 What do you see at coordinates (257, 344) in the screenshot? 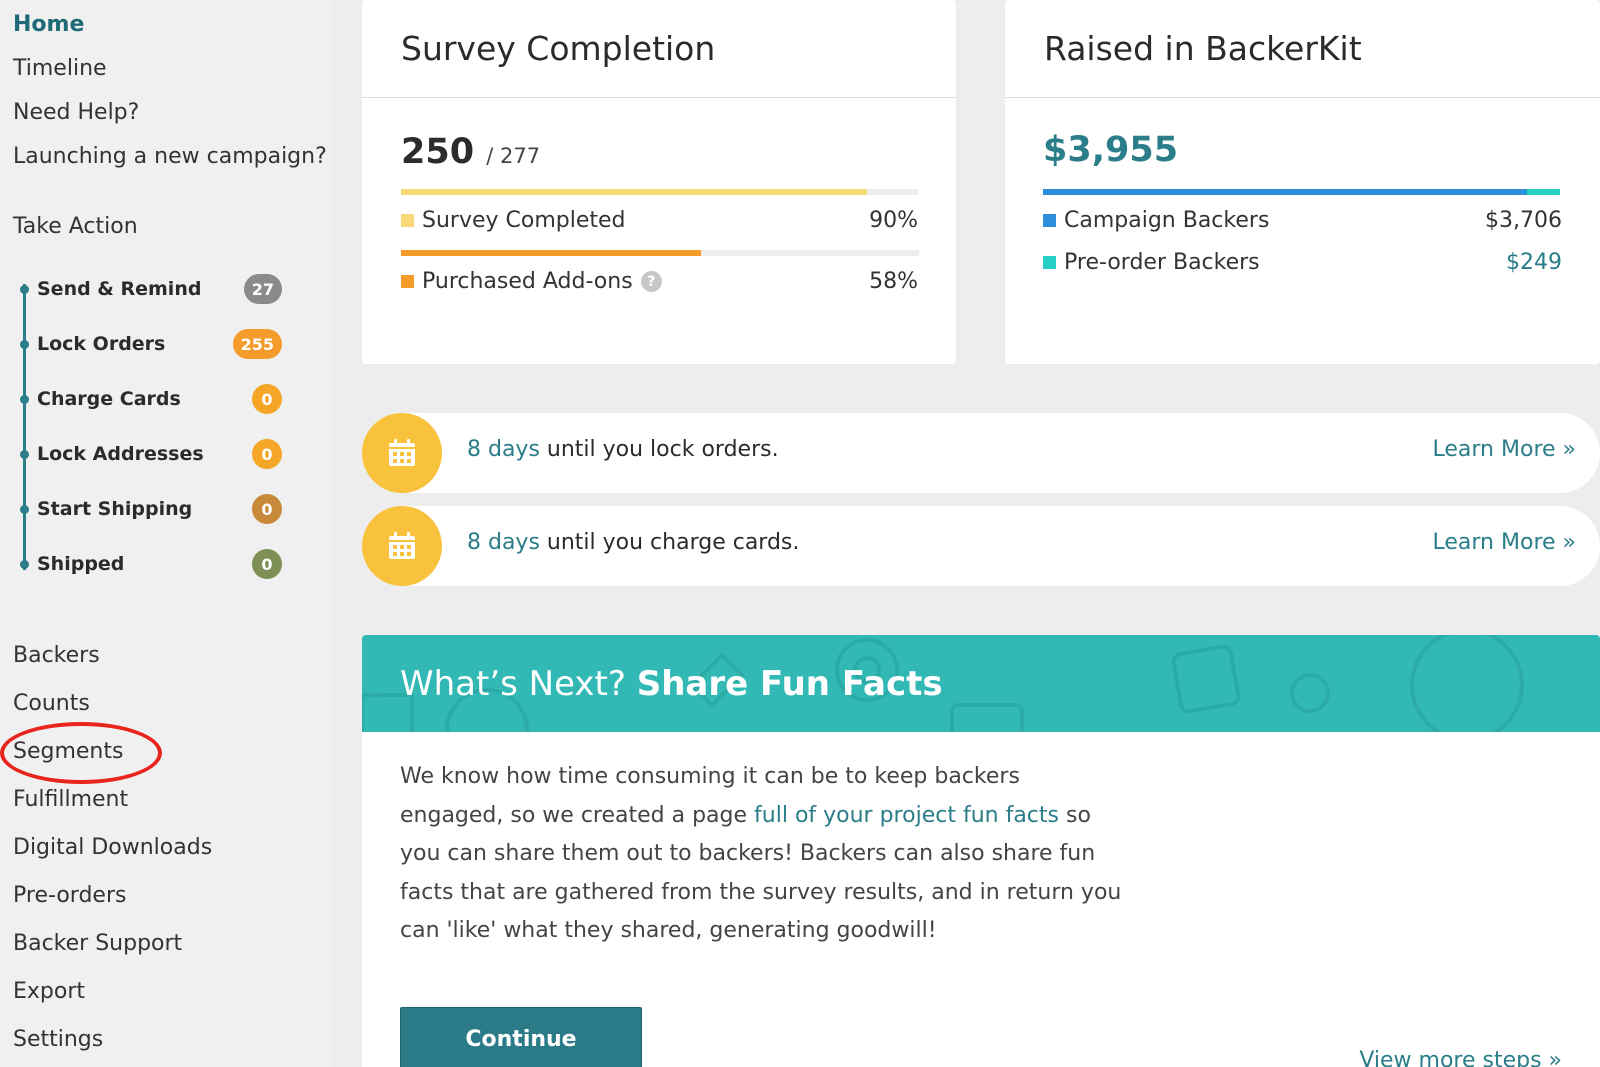
I see `count-badge: 255` at bounding box center [257, 344].